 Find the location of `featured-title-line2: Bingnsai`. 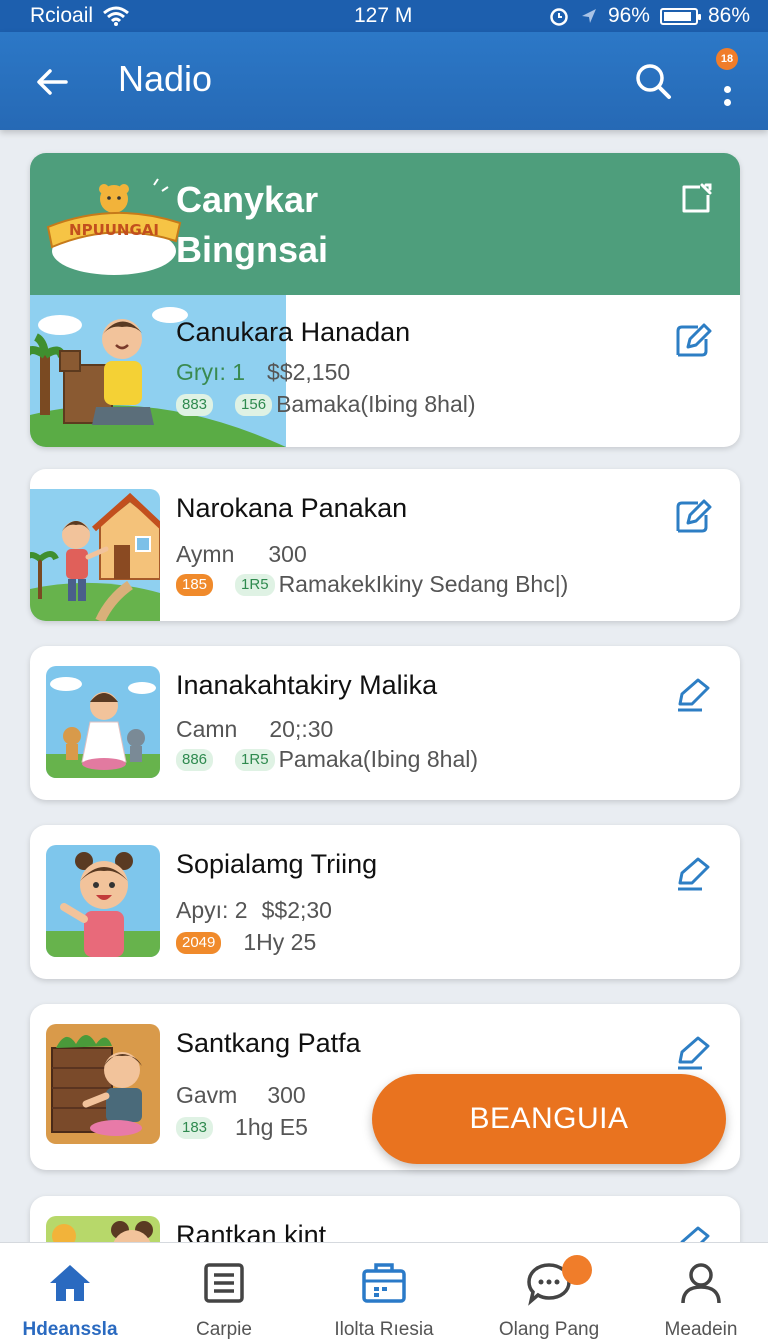

featured-title-line2: Bingnsai is located at coordinates (252, 249).